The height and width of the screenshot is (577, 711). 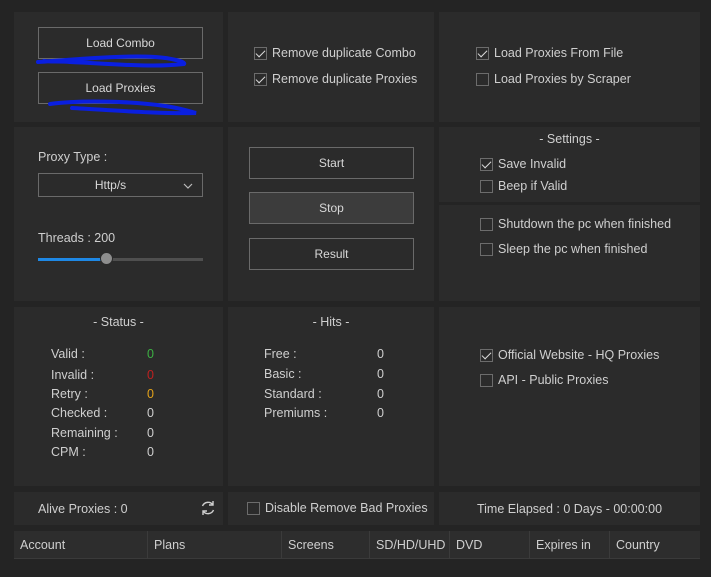 What do you see at coordinates (553, 380) in the screenshot?
I see `api-public-proxies-label: API - Public Proxies` at bounding box center [553, 380].